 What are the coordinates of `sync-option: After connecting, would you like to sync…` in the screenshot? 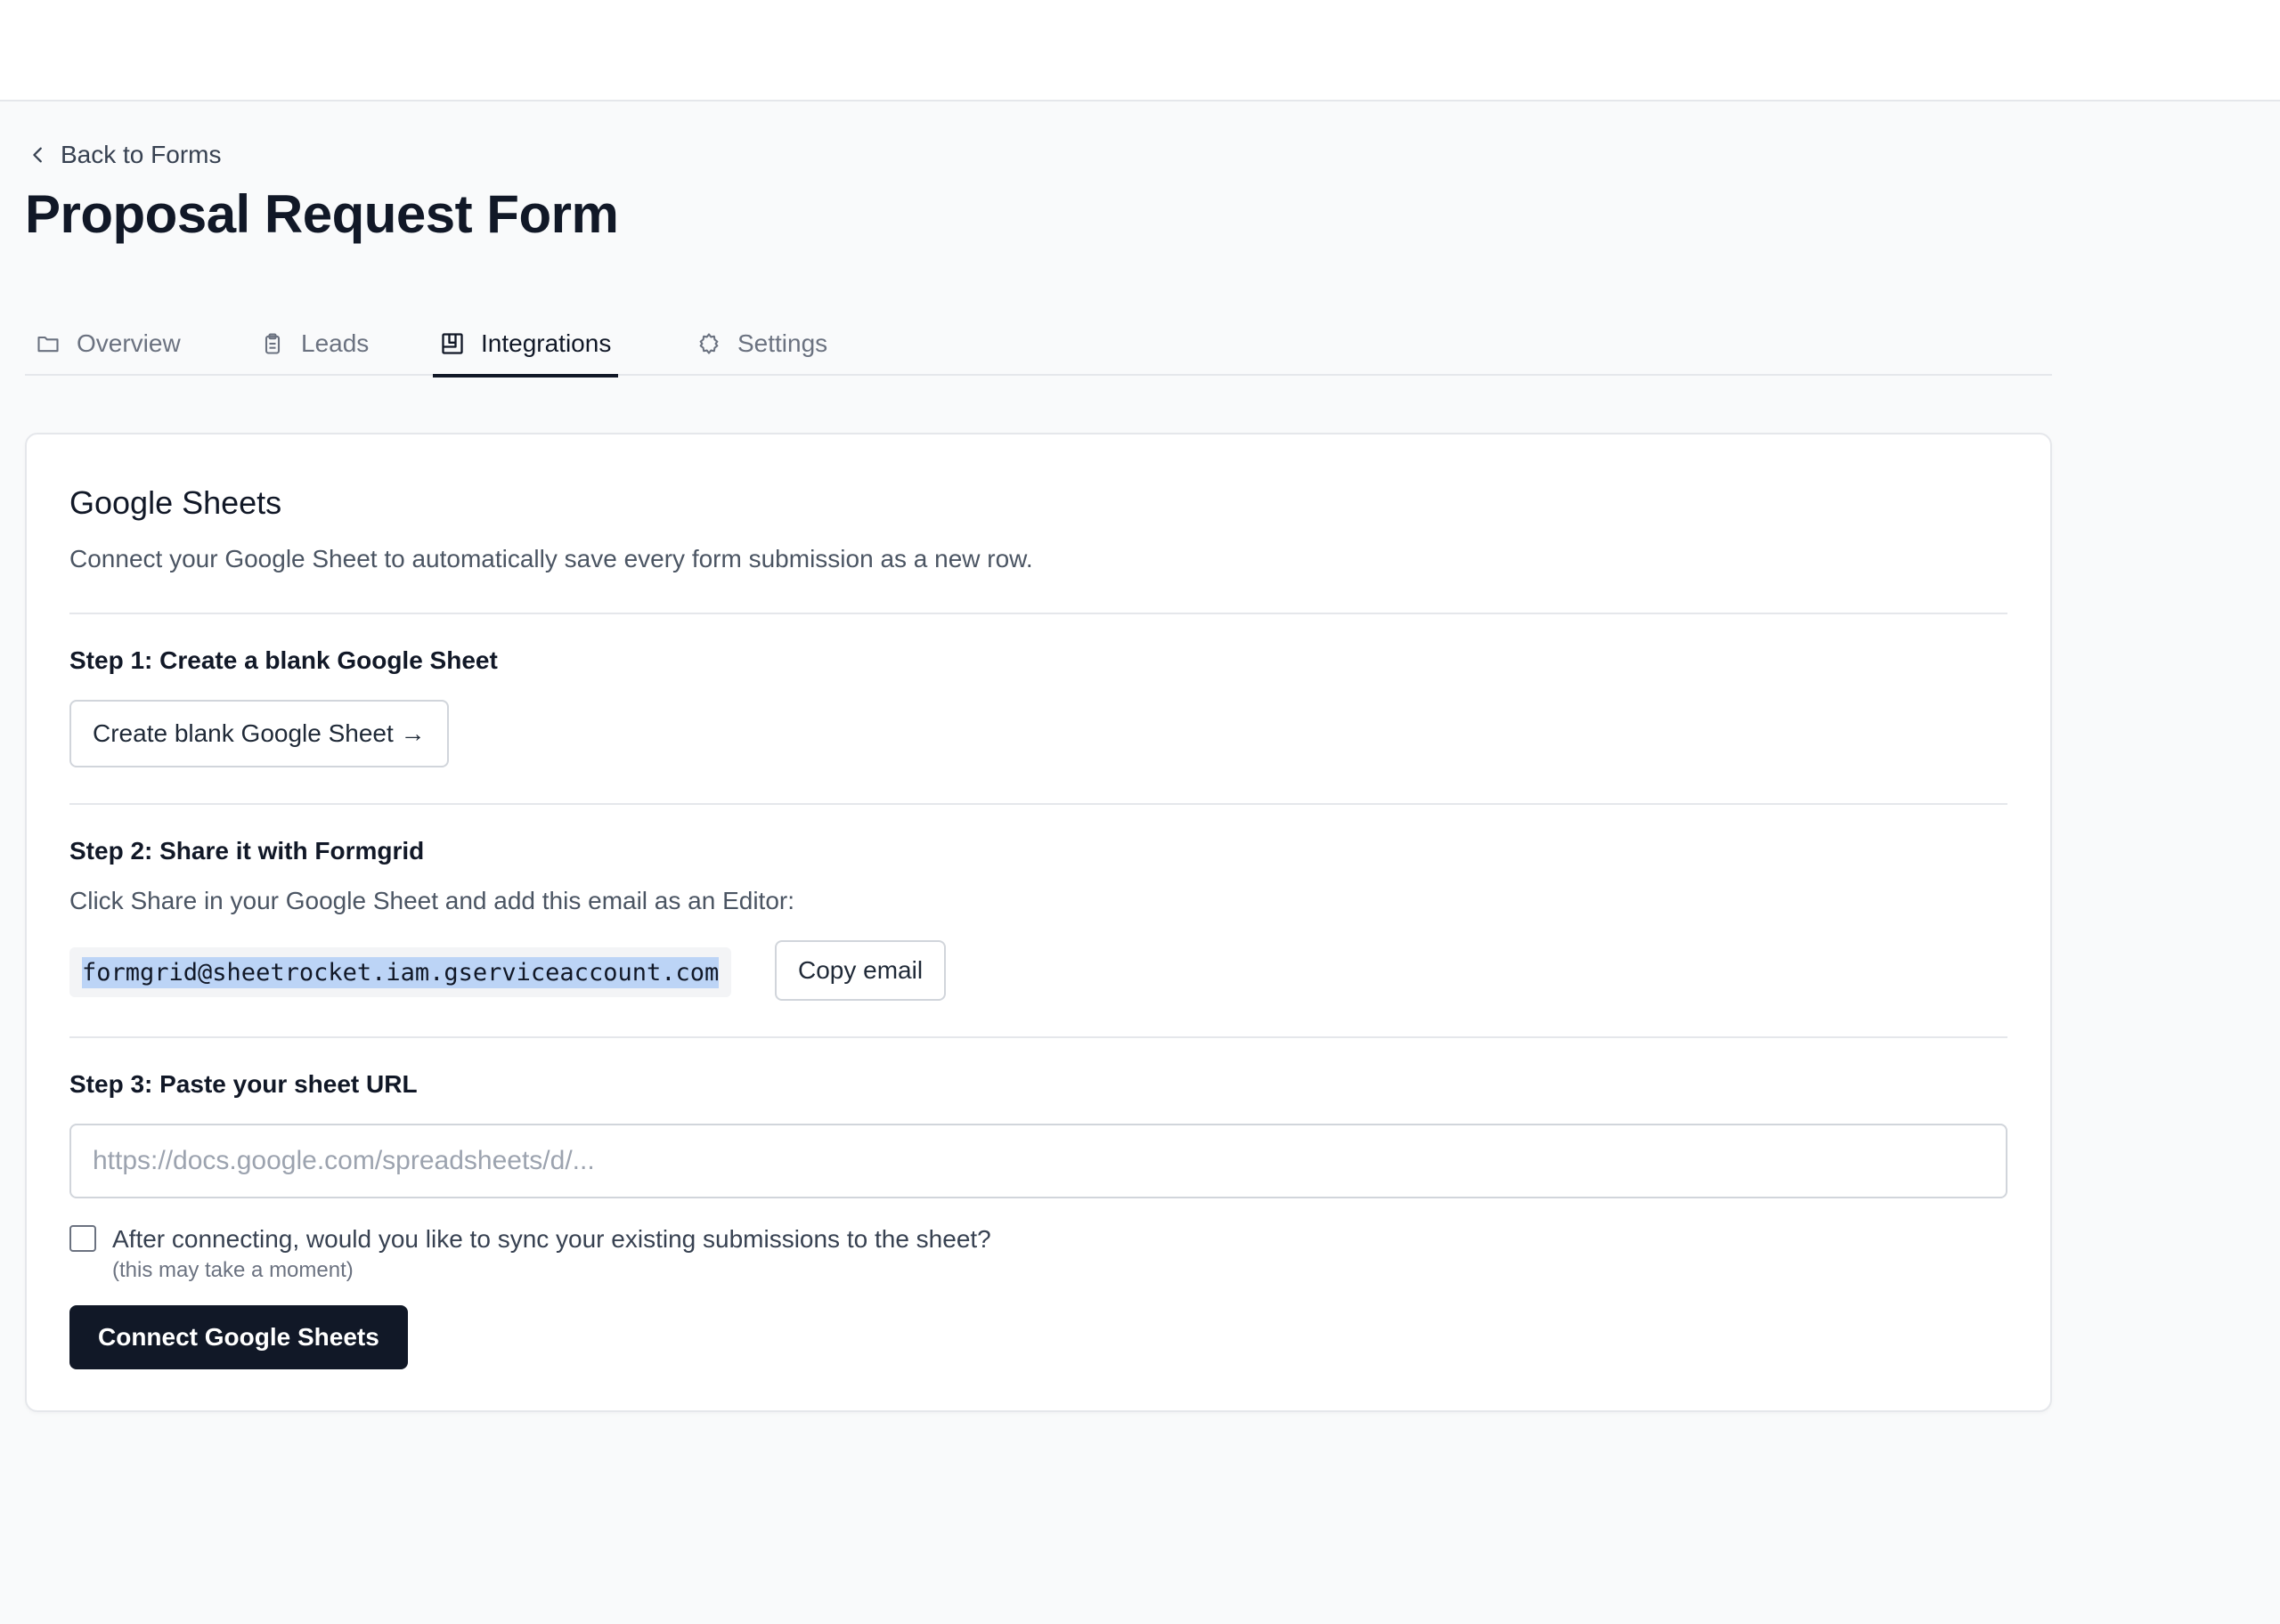 It's located at (530, 1254).